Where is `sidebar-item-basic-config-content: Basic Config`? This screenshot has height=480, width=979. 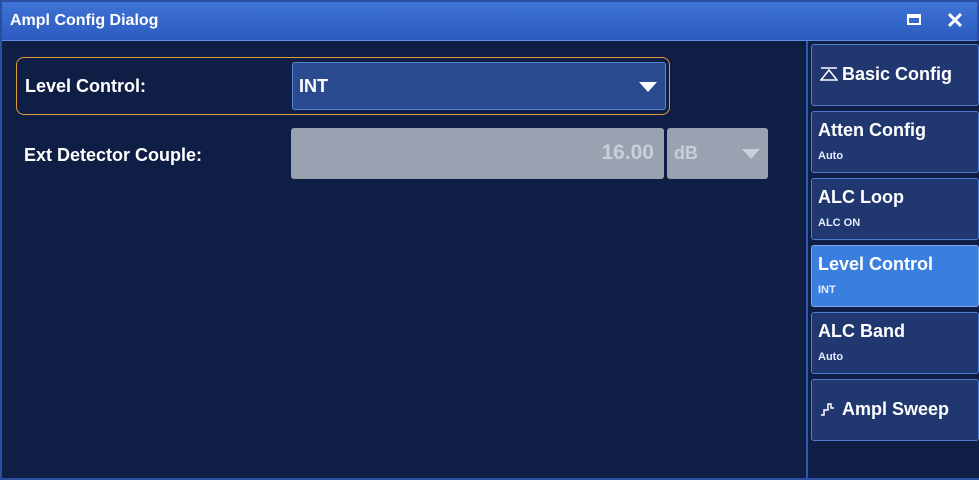 sidebar-item-basic-config-content: Basic Config is located at coordinates (886, 74).